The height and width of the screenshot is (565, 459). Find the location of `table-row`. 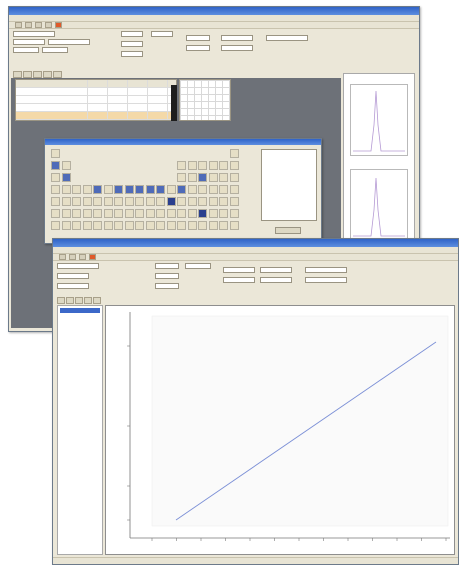

table-row is located at coordinates (96, 100).